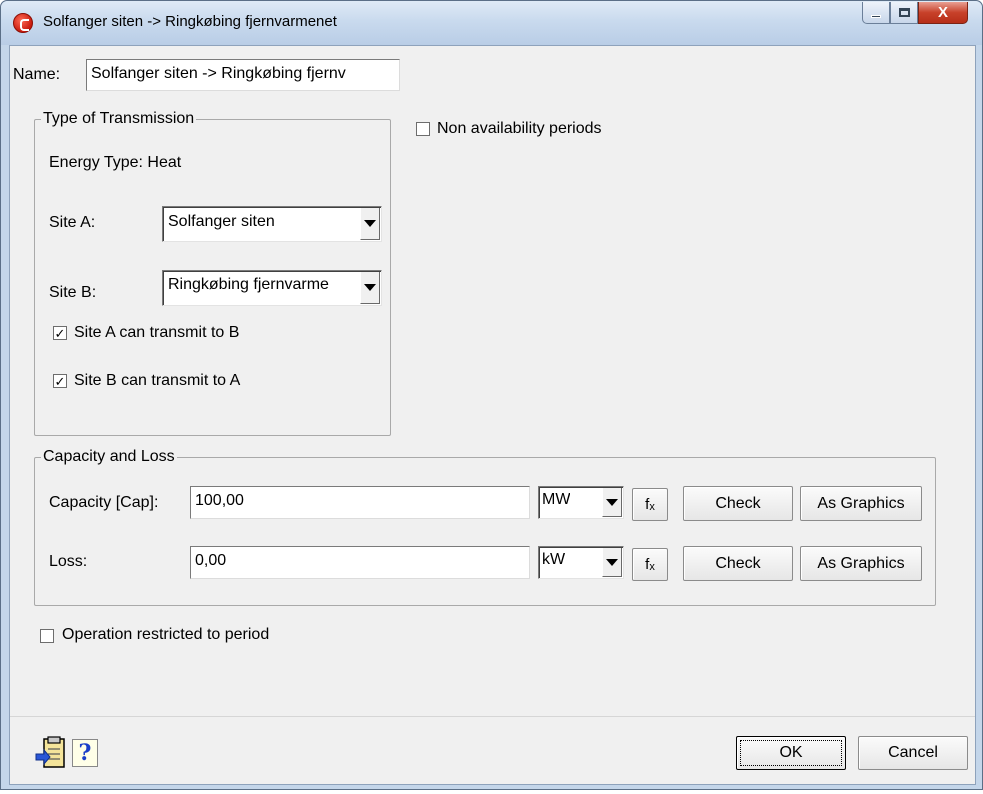  Describe the element at coordinates (861, 503) in the screenshot. I see `capacity-graphics-button: As Graphics` at that location.